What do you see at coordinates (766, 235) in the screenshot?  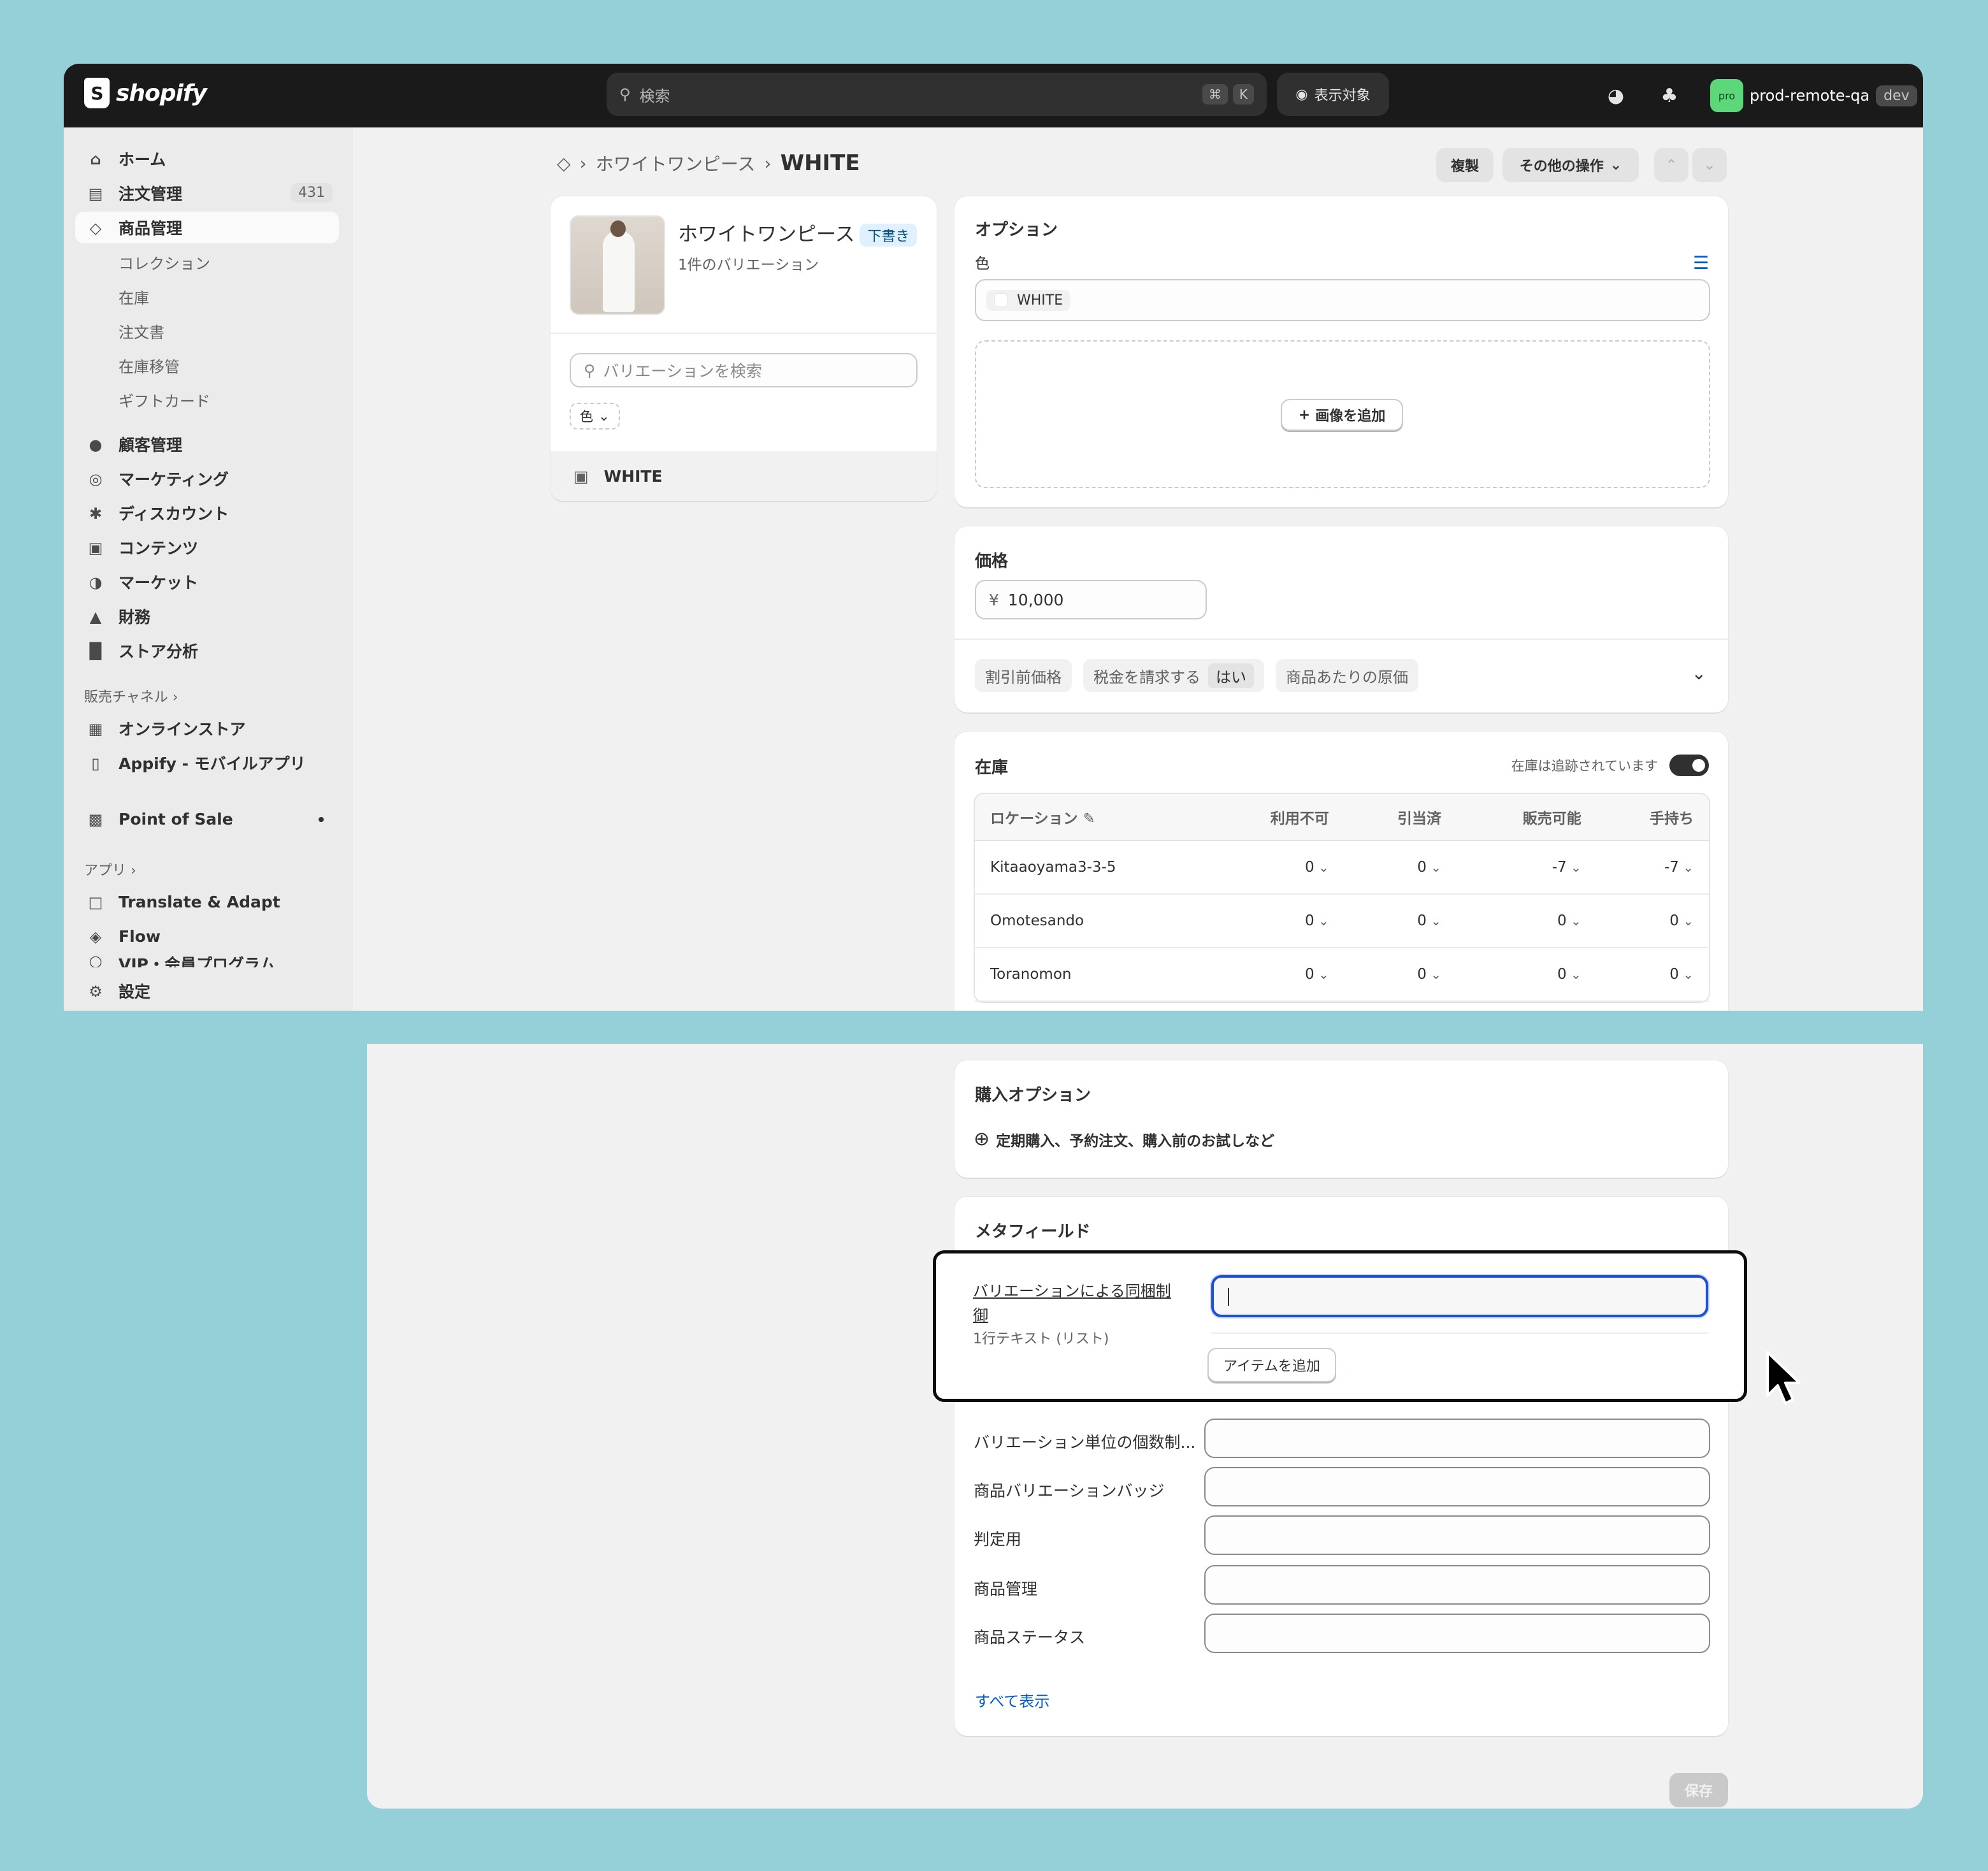 I see `product-title: ホワイトワンピース` at bounding box center [766, 235].